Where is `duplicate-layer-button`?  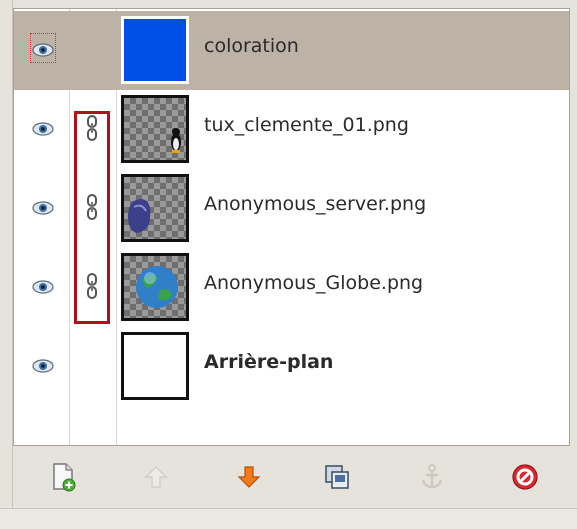 duplicate-layer-button is located at coordinates (337, 477).